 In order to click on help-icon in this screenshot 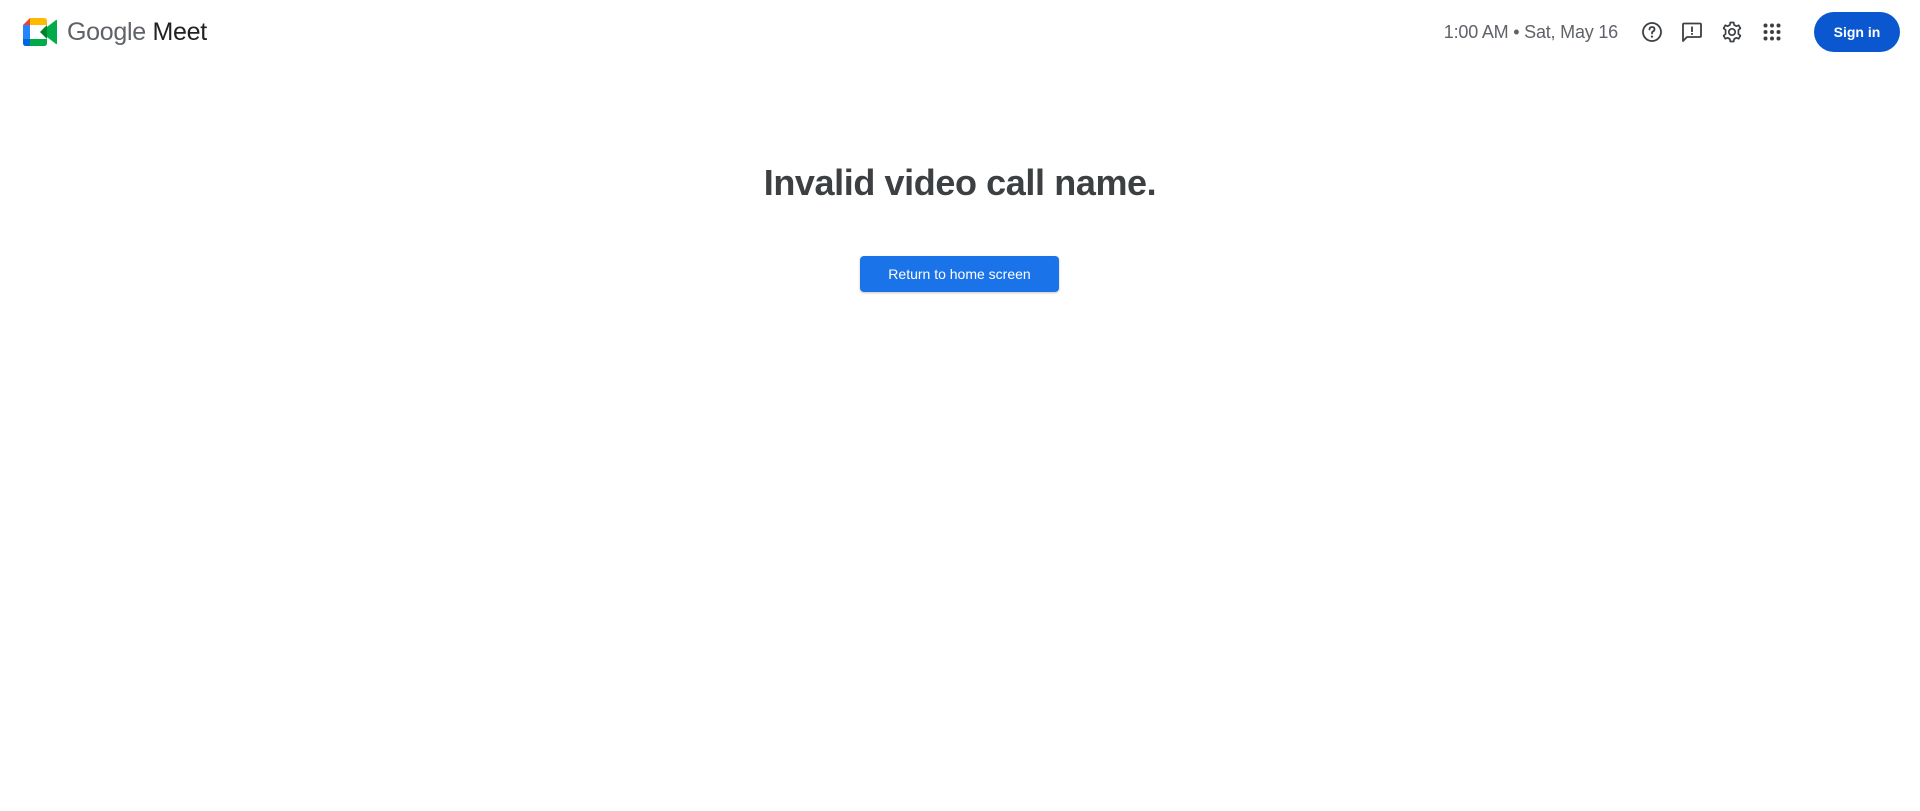, I will do `click(1652, 32)`.